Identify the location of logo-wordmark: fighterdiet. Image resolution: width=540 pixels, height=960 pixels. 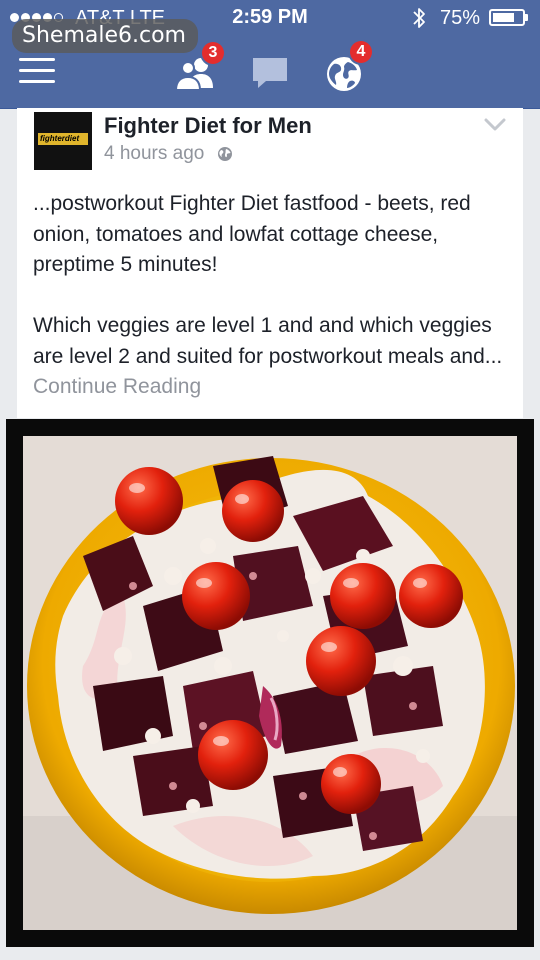
(63, 139).